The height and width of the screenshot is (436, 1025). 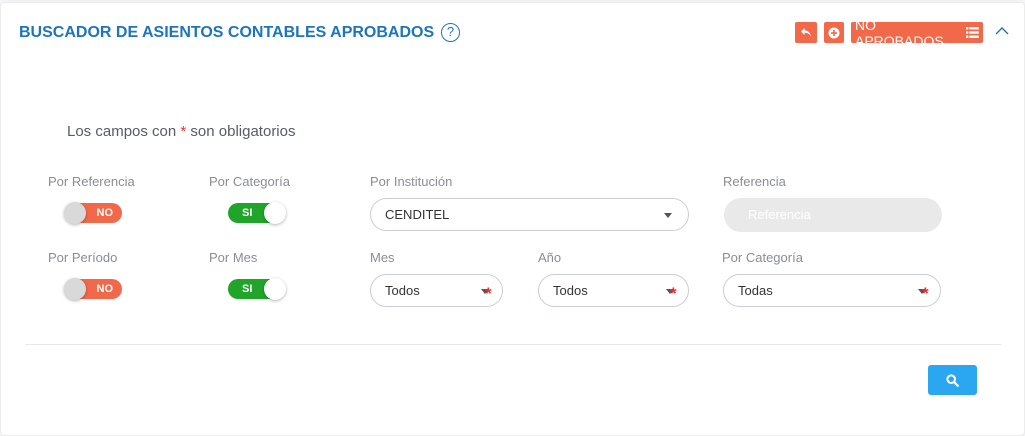 I want to click on page-title: BUSCADOR DE ASIENTOS CONTABLES APROBADOS, so click(x=227, y=32).